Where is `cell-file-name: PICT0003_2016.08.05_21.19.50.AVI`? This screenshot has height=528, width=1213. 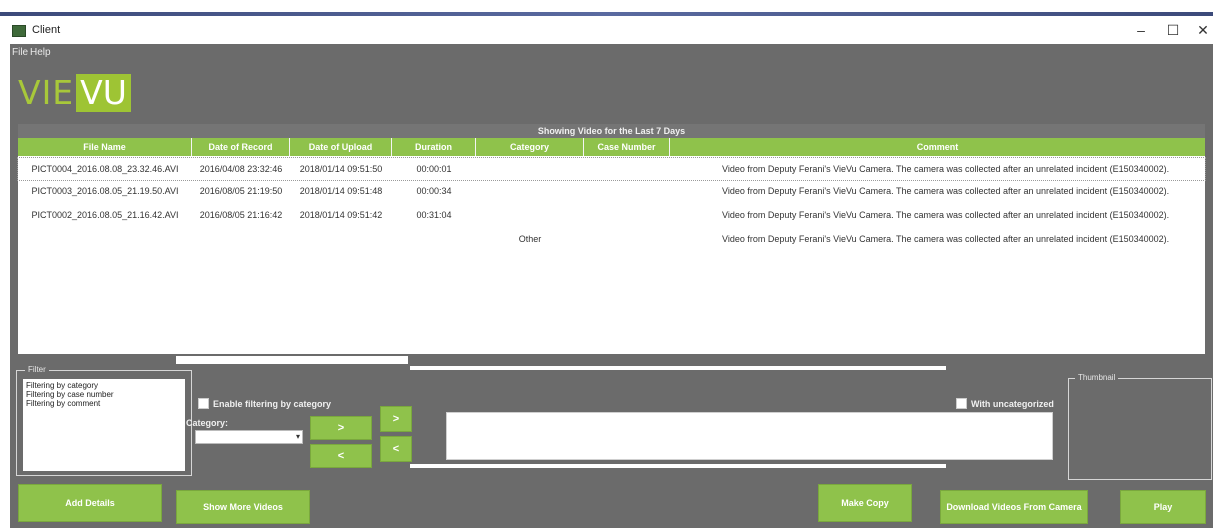 cell-file-name: PICT0003_2016.08.05_21.19.50.AVI is located at coordinates (105, 191).